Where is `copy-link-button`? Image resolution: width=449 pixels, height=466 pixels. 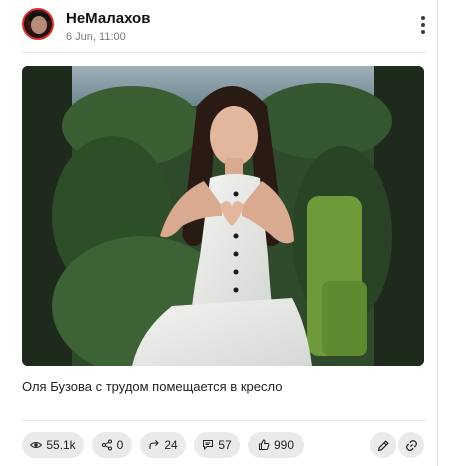
copy-link-button is located at coordinates (411, 445).